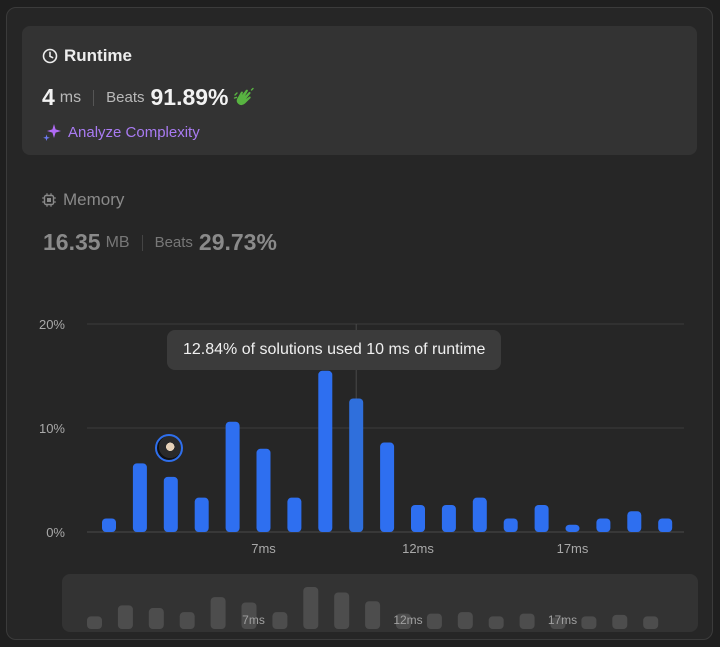  Describe the element at coordinates (263, 548) in the screenshot. I see `x-tick-label: 7ms` at that location.